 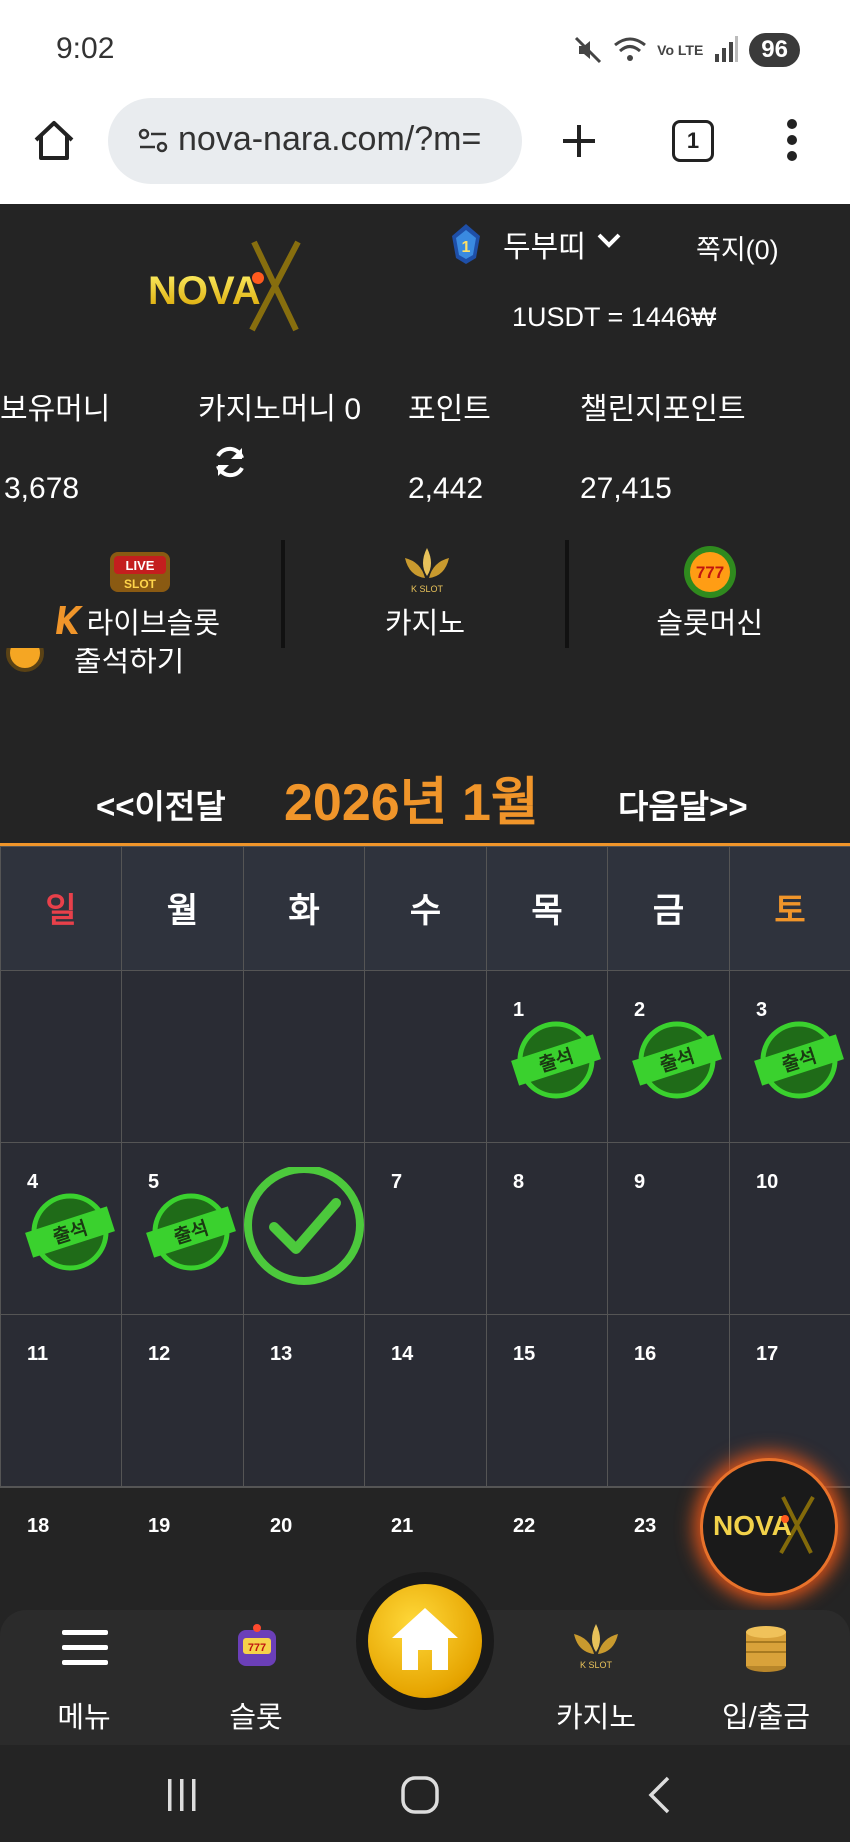 What do you see at coordinates (588, 50) in the screenshot?
I see `mute-icon` at bounding box center [588, 50].